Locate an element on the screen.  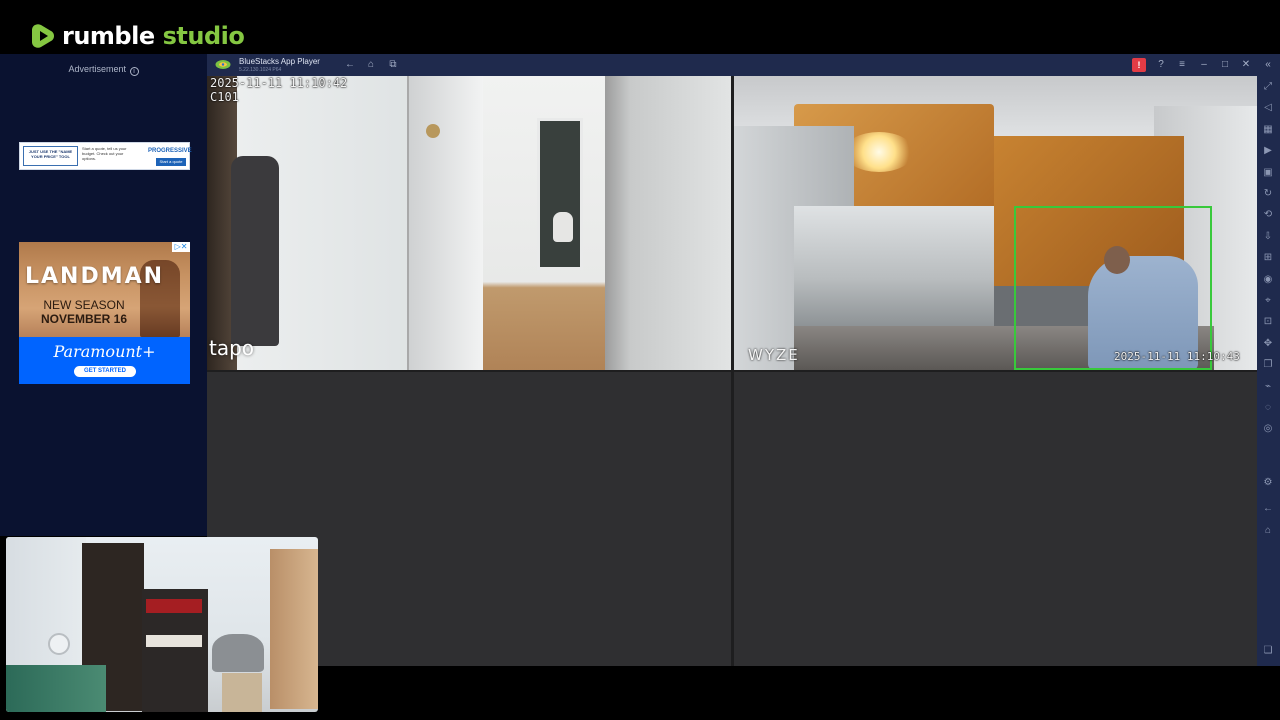
scene-bathroom-door is located at coordinates (560, 194).